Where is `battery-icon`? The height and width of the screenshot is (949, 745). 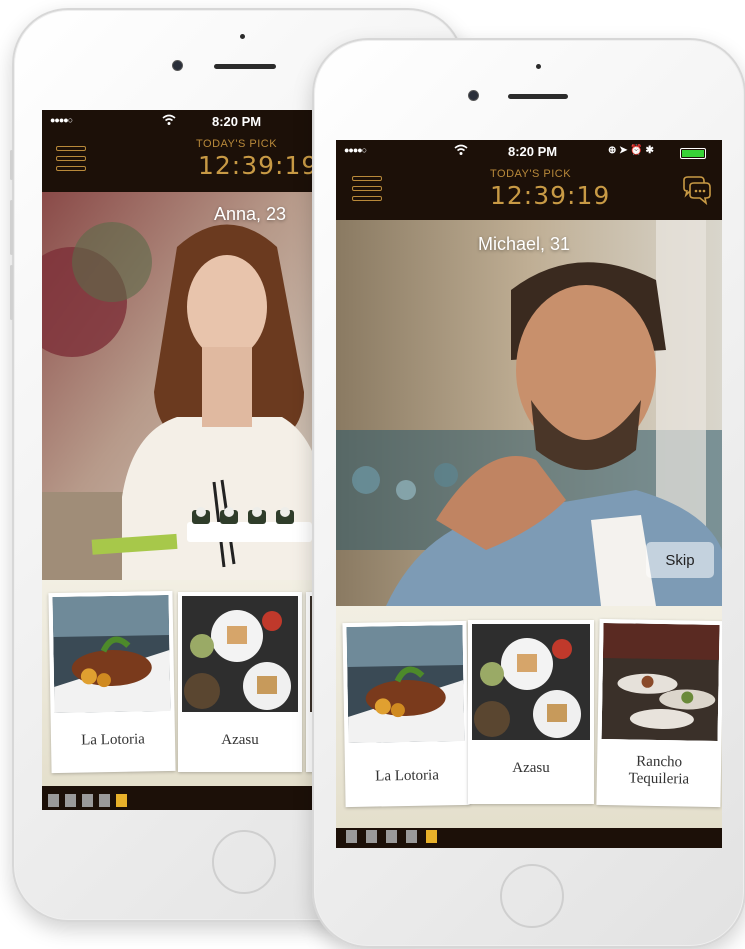
battery-icon is located at coordinates (693, 153).